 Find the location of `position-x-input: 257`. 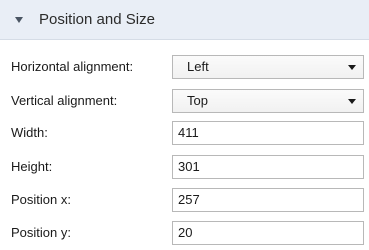

position-x-input: 257 is located at coordinates (268, 200).